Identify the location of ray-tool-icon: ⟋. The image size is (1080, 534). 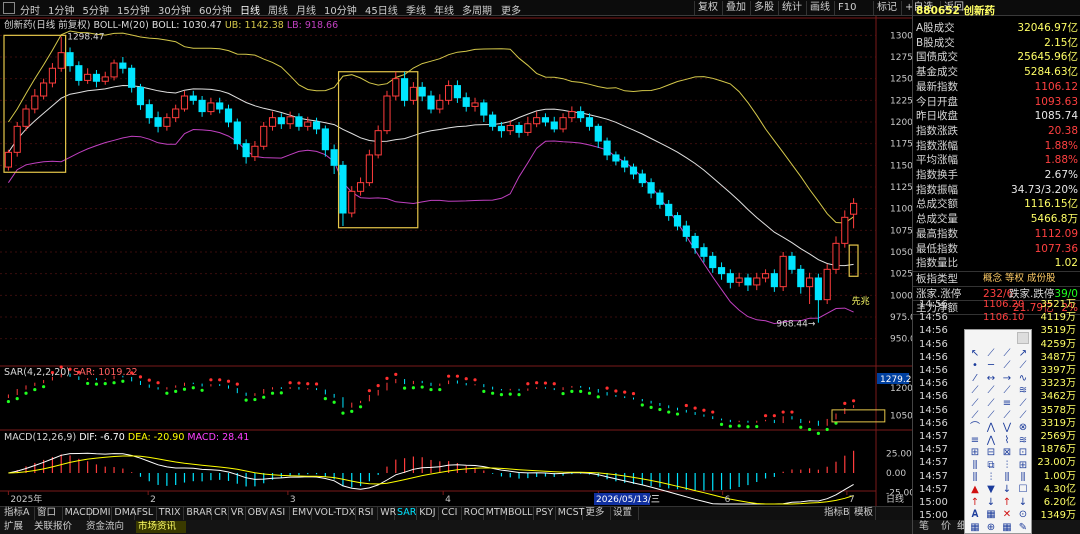
(1007, 354).